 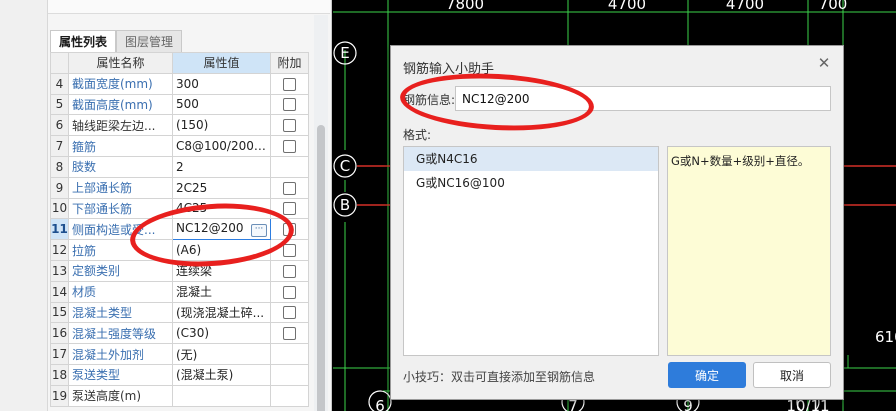 I want to click on property-name: 上部通长筋, so click(x=120, y=187).